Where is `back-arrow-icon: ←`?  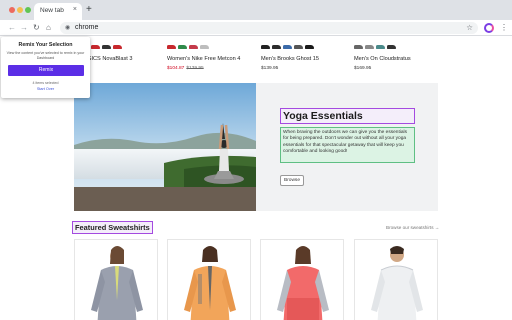 back-arrow-icon: ← is located at coordinates (12, 28).